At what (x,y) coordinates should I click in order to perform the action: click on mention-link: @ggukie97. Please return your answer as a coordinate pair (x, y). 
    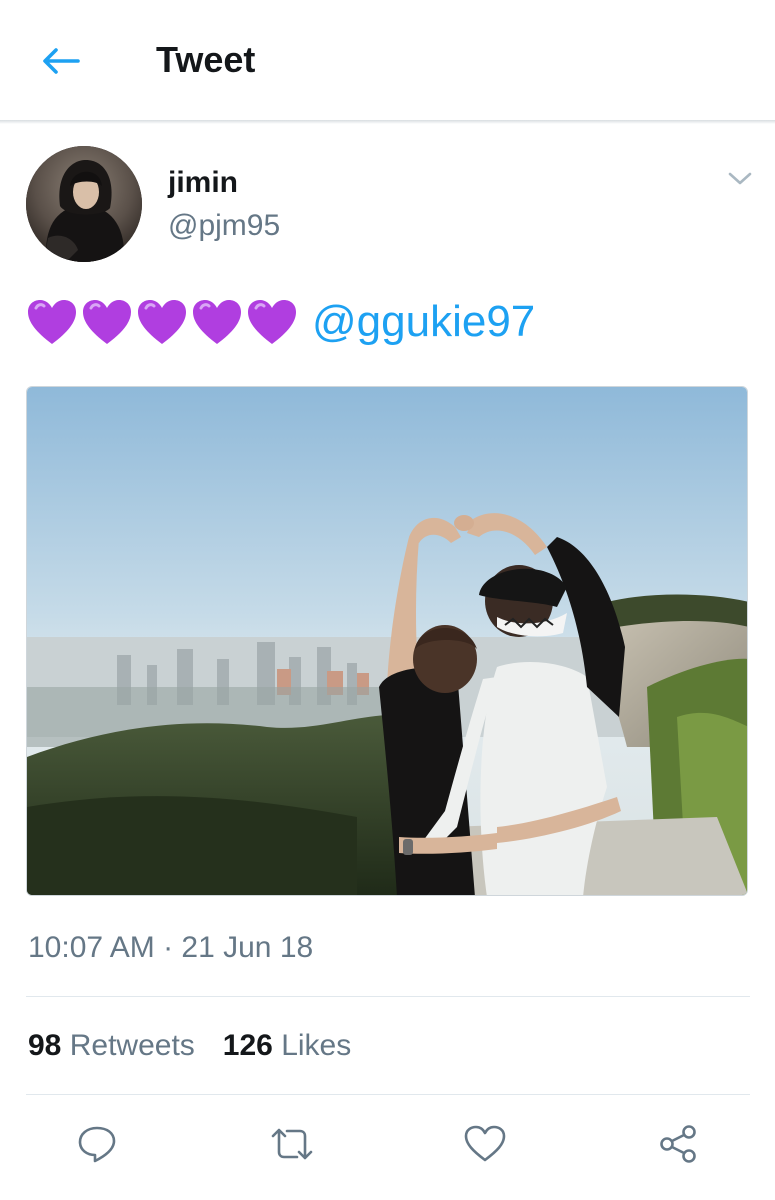
    Looking at the image, I should click on (423, 322).